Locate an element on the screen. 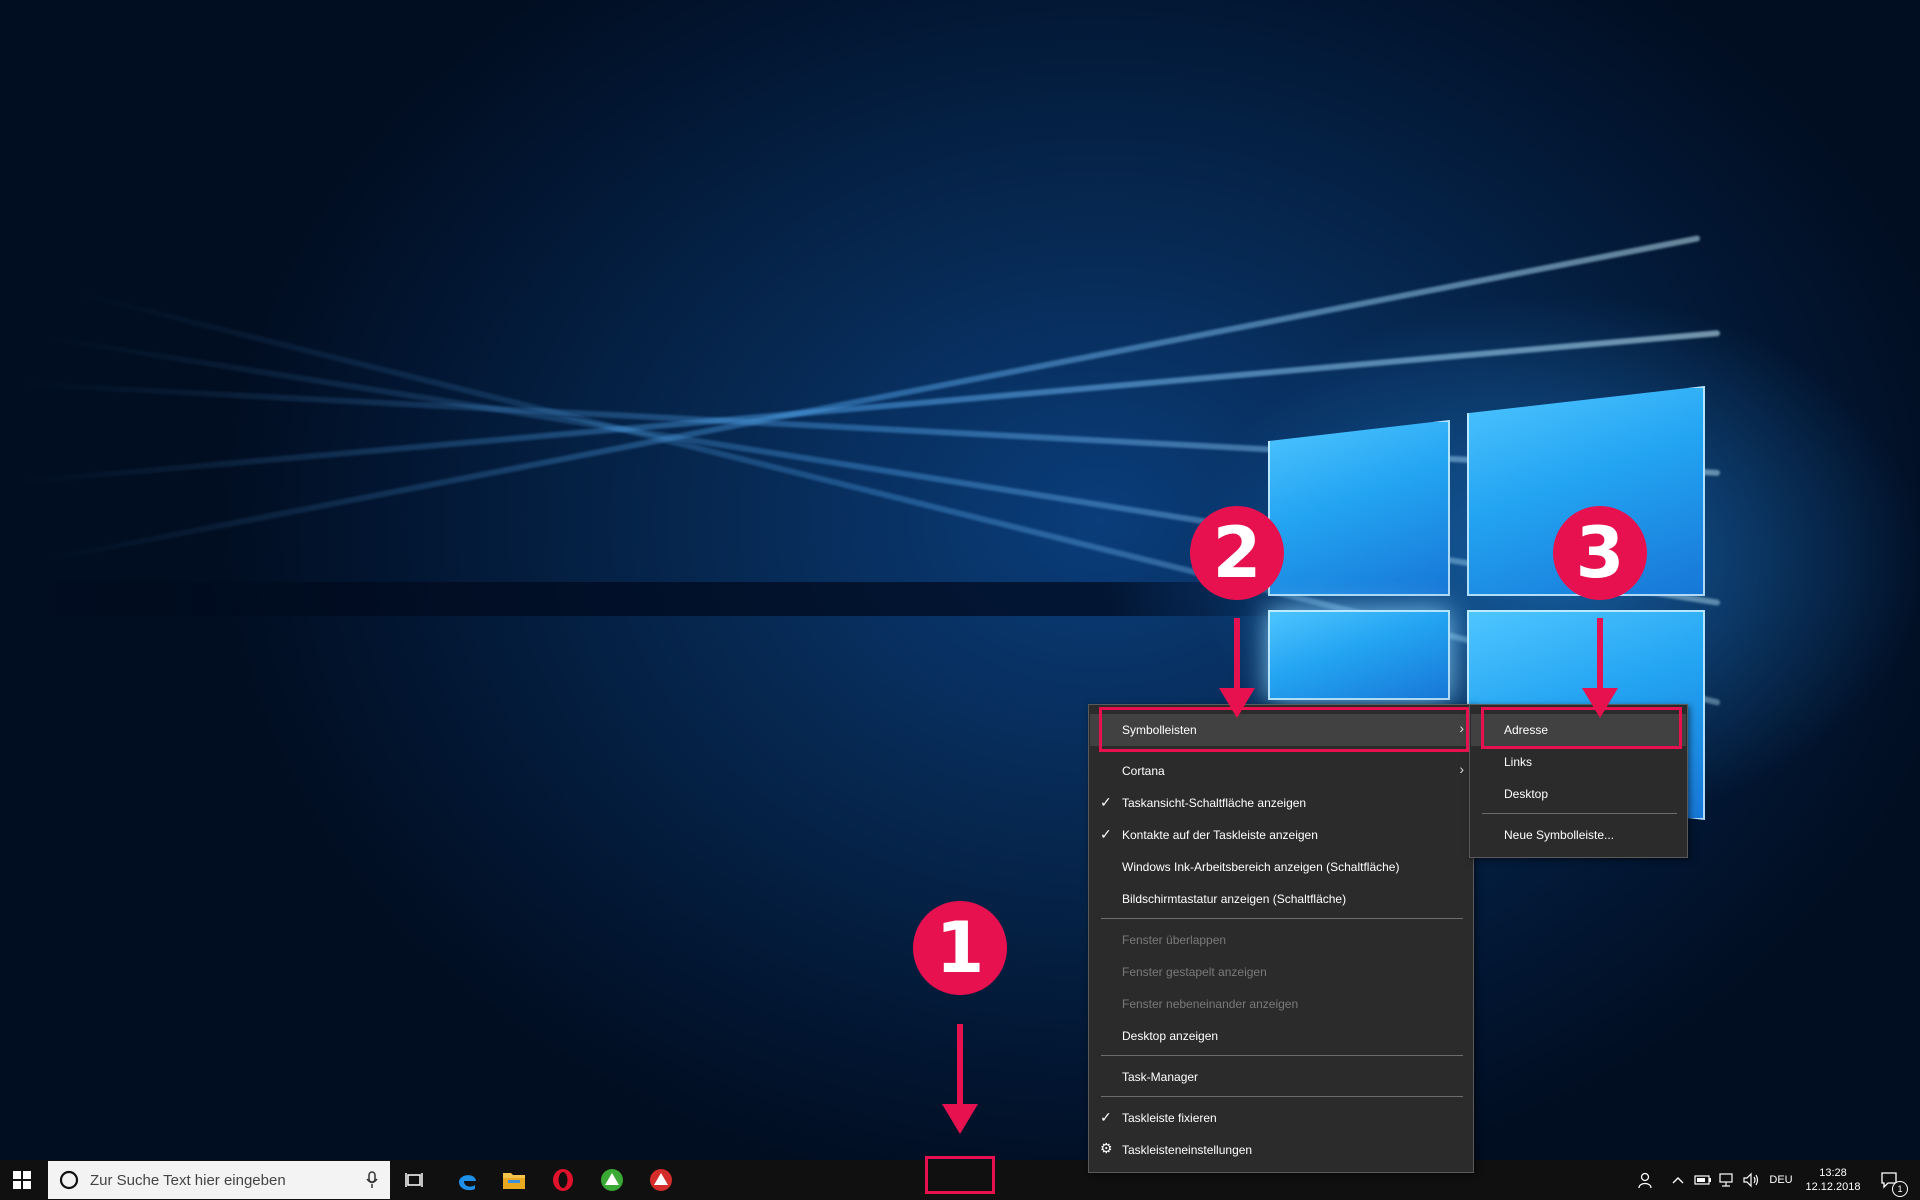 Image resolution: width=1920 pixels, height=1200 pixels. speaker-icon is located at coordinates (1751, 1180).